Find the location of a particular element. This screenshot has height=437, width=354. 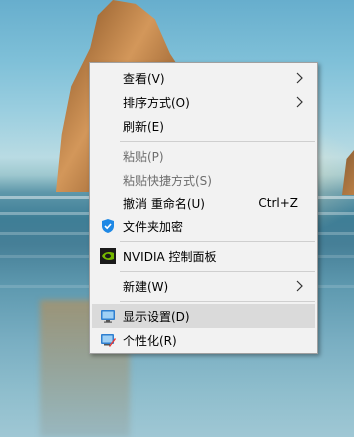

menu-item-nvidia-control-panel: NVIDIA 控制面板 is located at coordinates (203, 256).